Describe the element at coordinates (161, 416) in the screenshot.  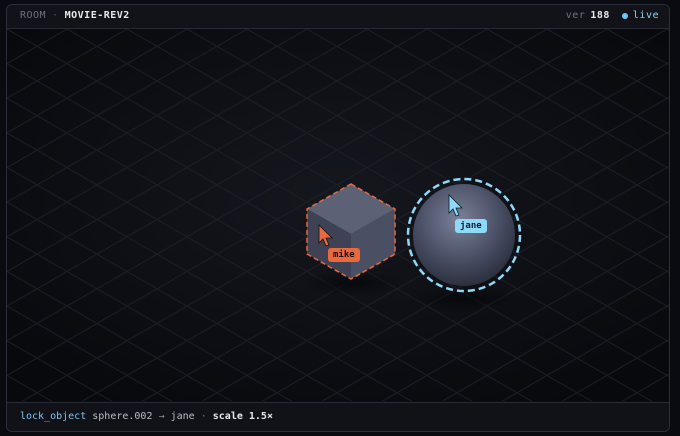
I see `event-arrow: →` at that location.